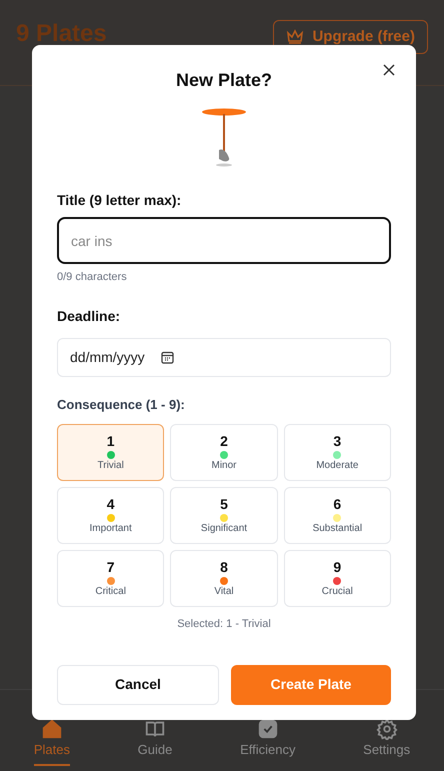 This screenshot has height=771, width=444. What do you see at coordinates (267, 729) in the screenshot?
I see `check-icon` at bounding box center [267, 729].